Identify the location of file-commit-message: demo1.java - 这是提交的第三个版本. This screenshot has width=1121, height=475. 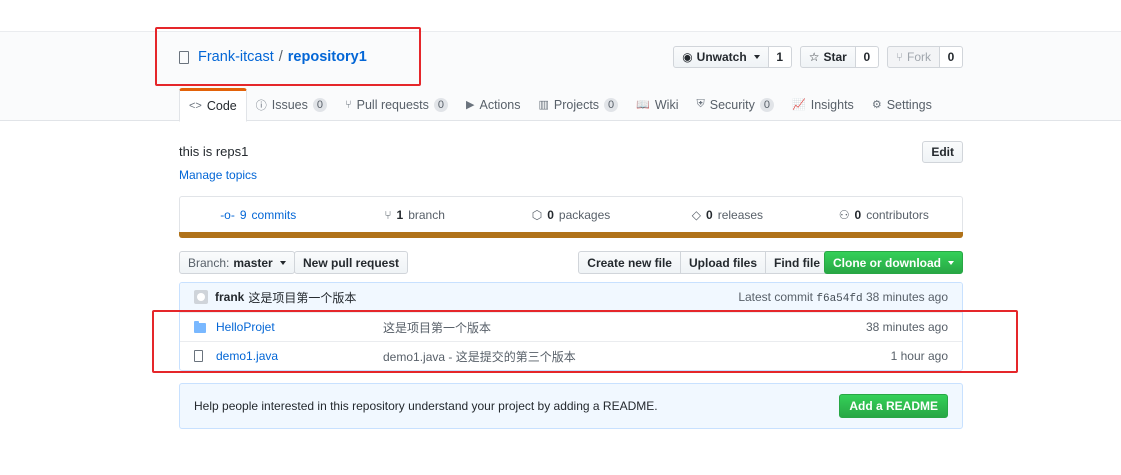
(637, 356).